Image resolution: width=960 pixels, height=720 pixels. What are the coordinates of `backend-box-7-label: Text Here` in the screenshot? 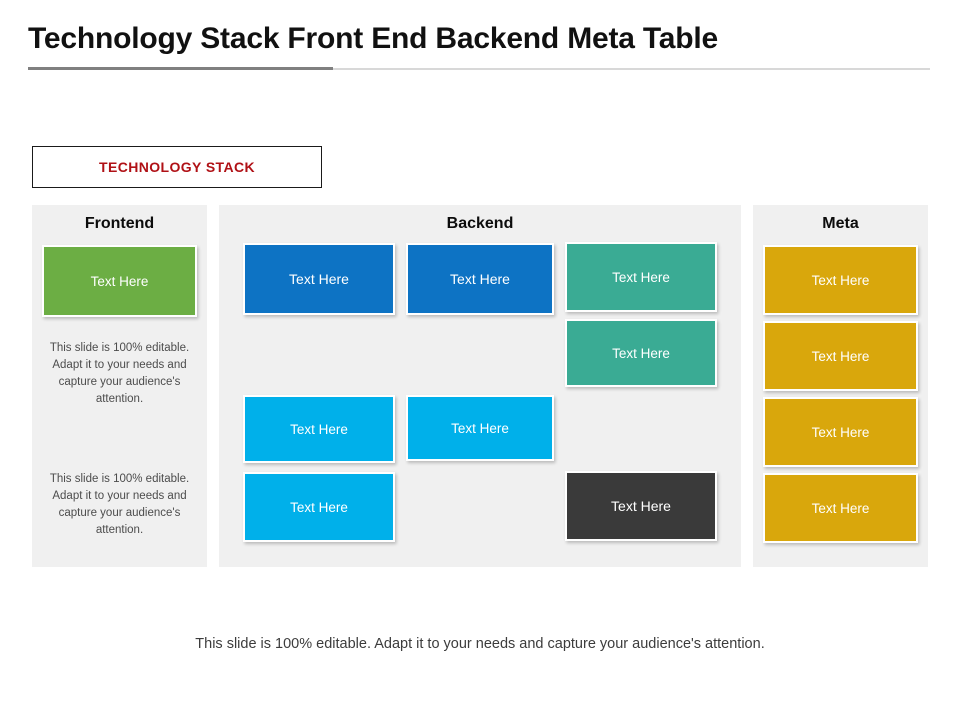 It's located at (319, 507).